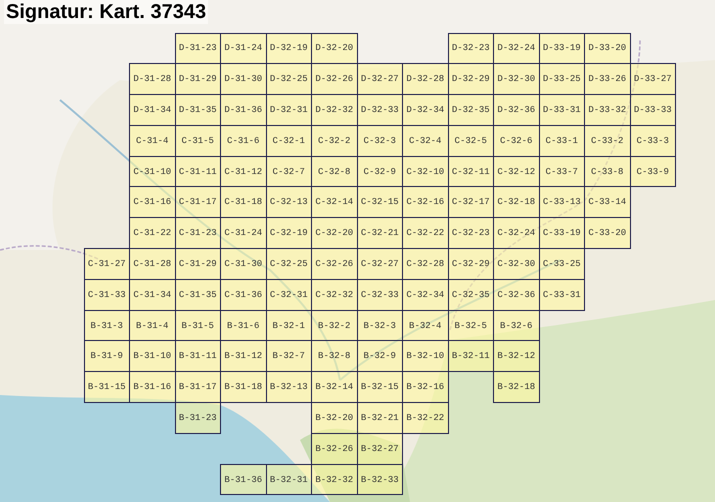  Describe the element at coordinates (653, 110) in the screenshot. I see `map-sheet-cell: D-33-33` at that location.